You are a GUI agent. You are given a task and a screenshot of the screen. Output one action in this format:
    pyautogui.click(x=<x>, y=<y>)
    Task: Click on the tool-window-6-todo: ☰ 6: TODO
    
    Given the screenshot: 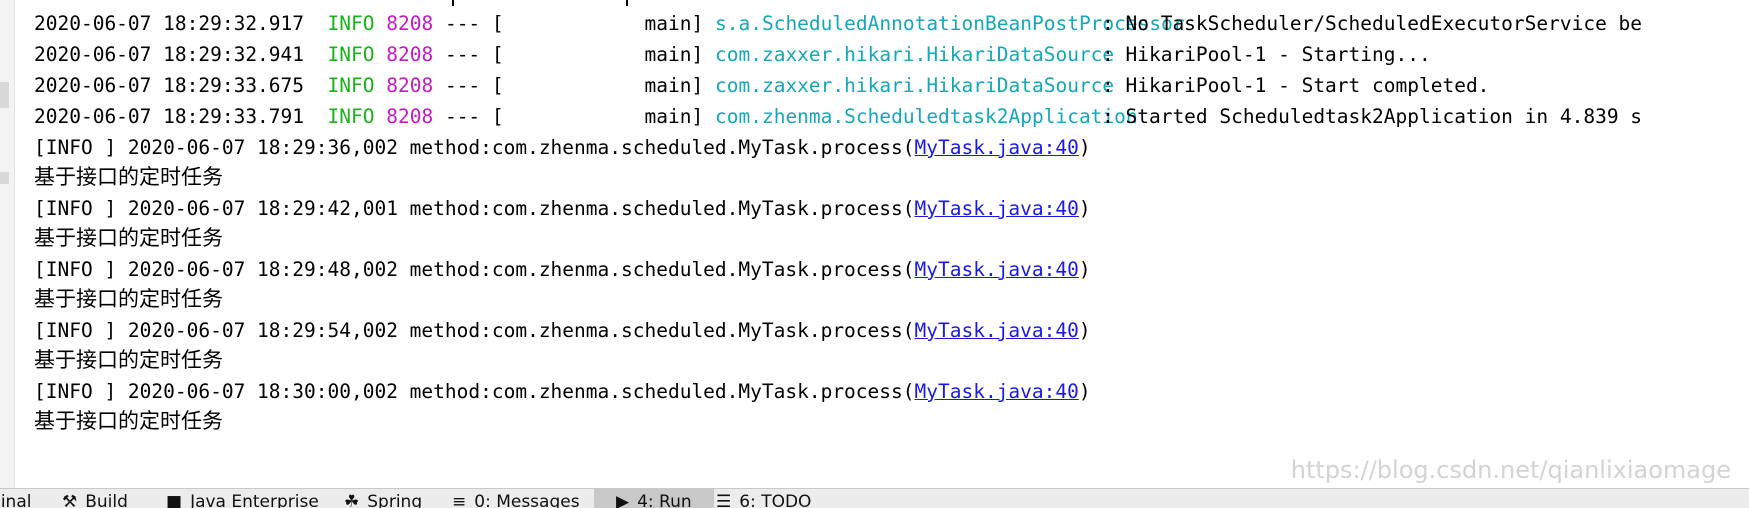 What is the action you would take?
    pyautogui.click(x=763, y=498)
    